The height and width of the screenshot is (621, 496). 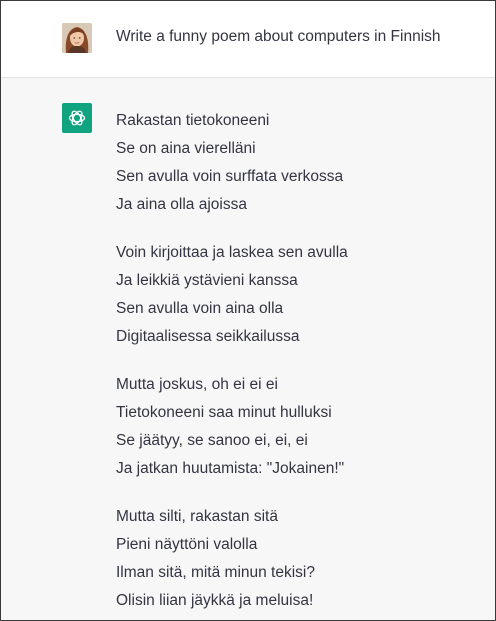 I want to click on poem-line: Pieni näyttöni valolla, so click(x=187, y=544).